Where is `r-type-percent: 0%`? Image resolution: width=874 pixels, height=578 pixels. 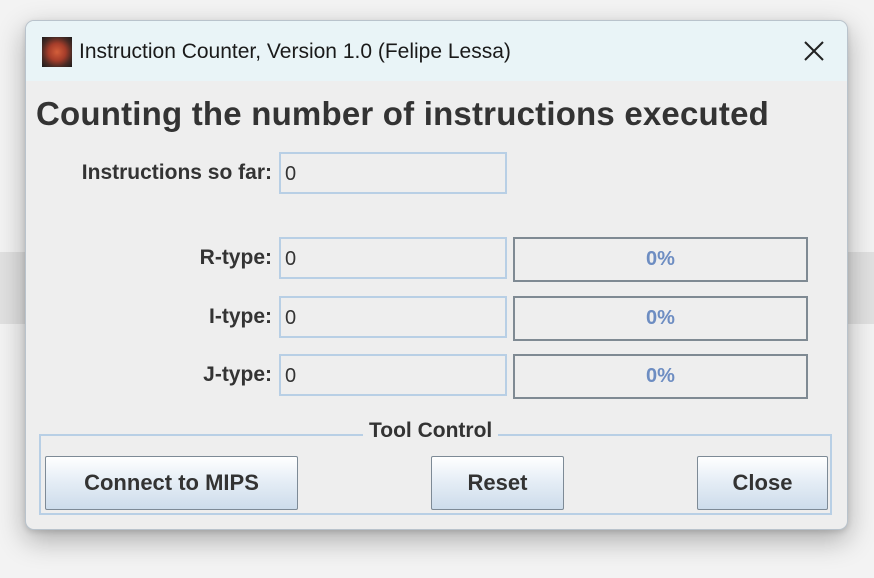 r-type-percent: 0% is located at coordinates (660, 259).